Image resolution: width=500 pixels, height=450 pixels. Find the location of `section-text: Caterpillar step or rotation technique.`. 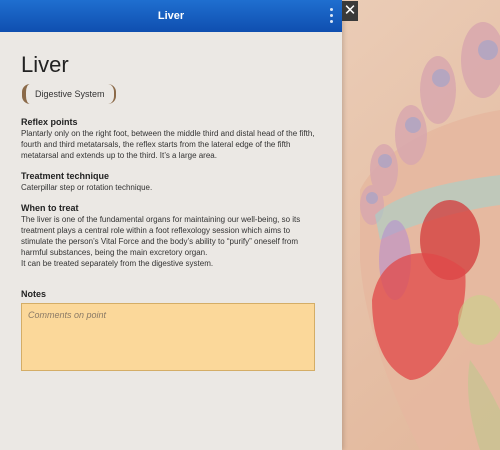

section-text: Caterpillar step or rotation technique. is located at coordinates (87, 187).